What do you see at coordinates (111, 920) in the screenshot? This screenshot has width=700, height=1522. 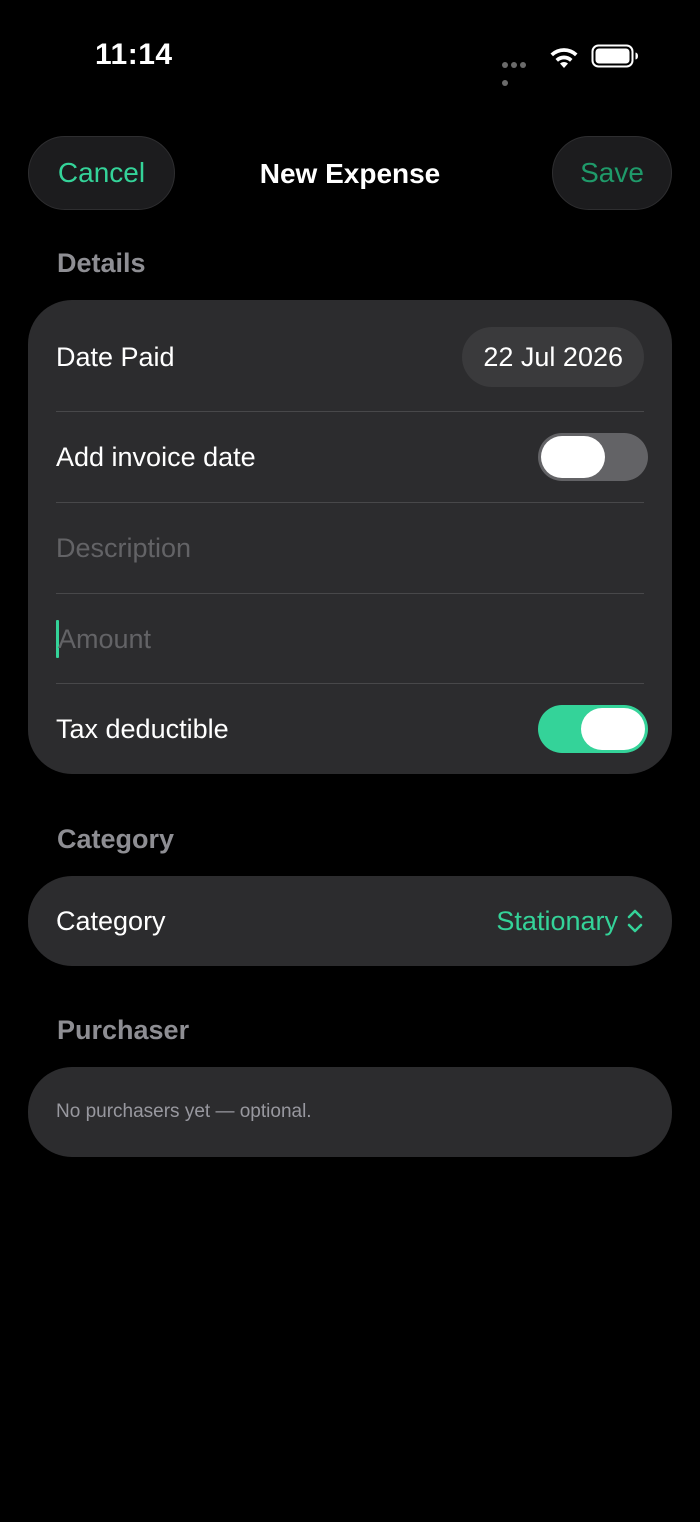 I see `category-label: Category` at bounding box center [111, 920].